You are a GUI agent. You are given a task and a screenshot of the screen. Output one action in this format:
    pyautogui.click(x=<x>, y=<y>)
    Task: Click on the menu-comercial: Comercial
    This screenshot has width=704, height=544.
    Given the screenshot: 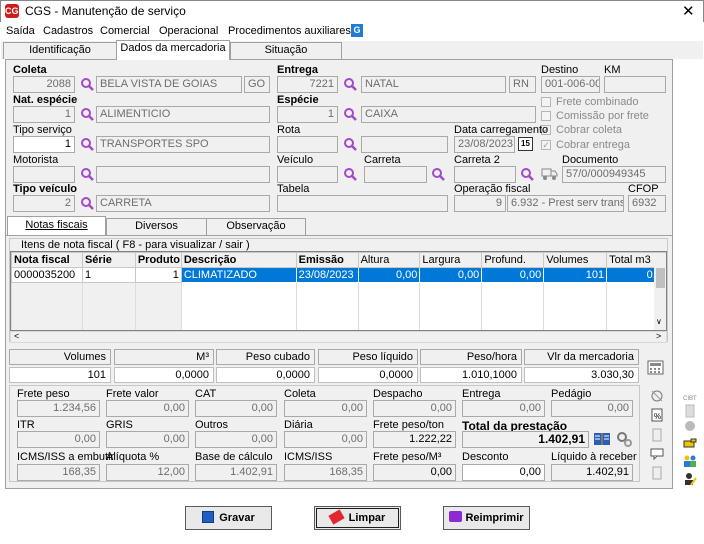 What is the action you would take?
    pyautogui.click(x=125, y=31)
    